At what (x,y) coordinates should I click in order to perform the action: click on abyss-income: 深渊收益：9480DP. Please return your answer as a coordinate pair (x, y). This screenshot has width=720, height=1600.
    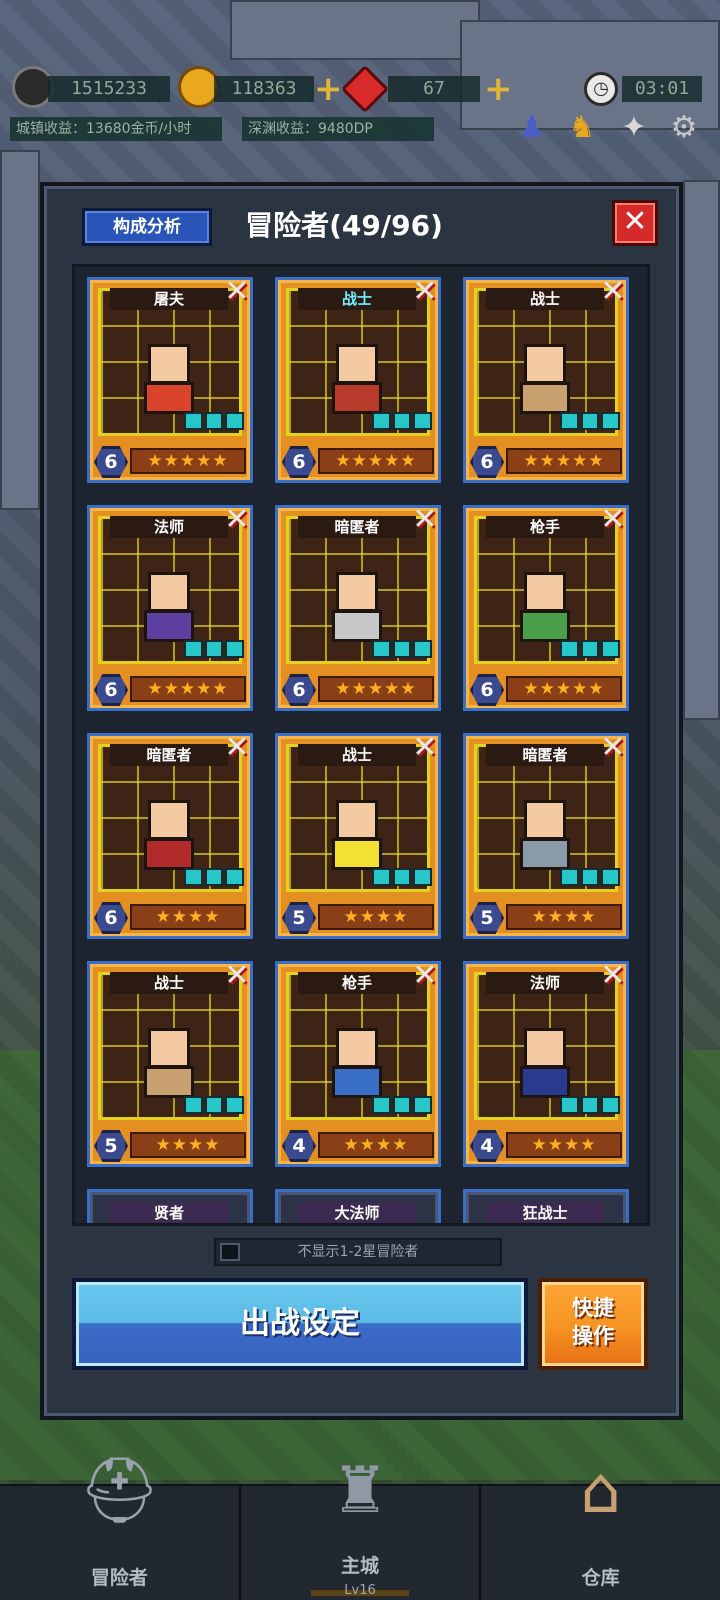
    Looking at the image, I should click on (338, 129).